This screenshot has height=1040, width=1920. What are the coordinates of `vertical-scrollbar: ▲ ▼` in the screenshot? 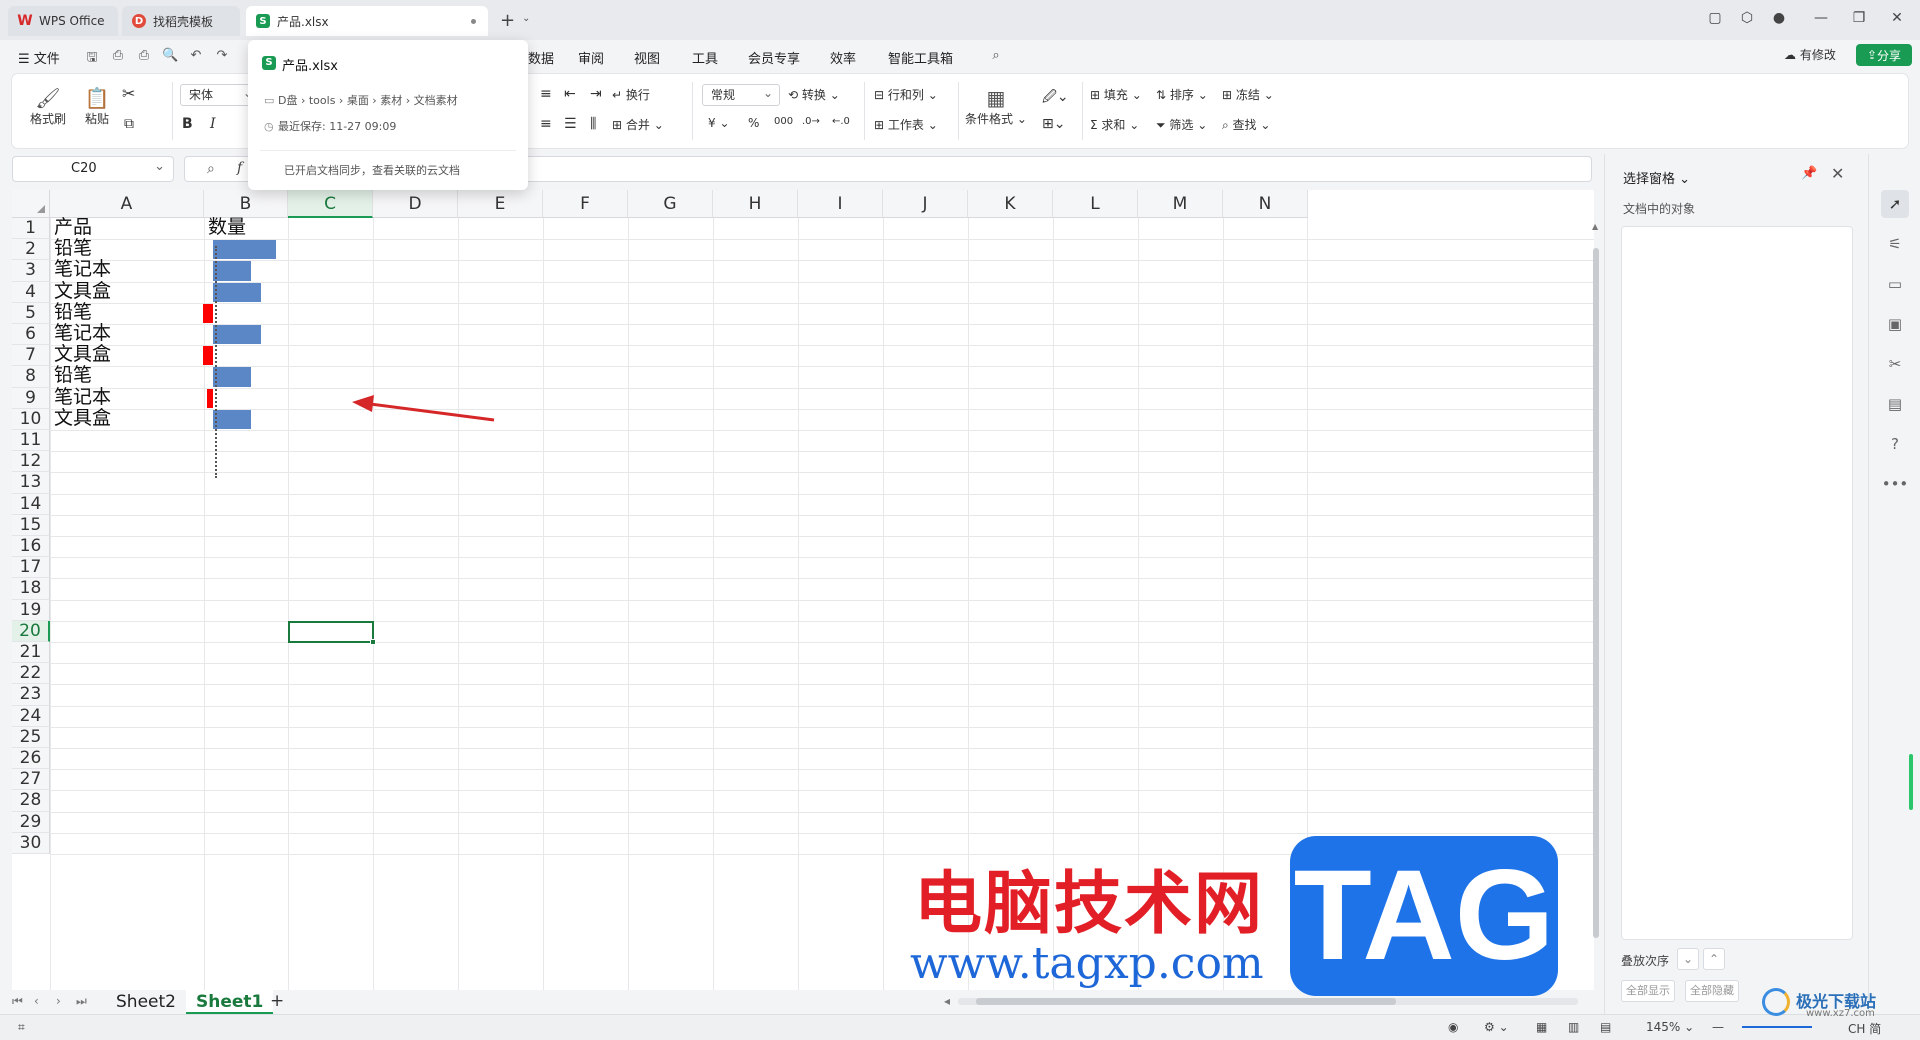 It's located at (1596, 610).